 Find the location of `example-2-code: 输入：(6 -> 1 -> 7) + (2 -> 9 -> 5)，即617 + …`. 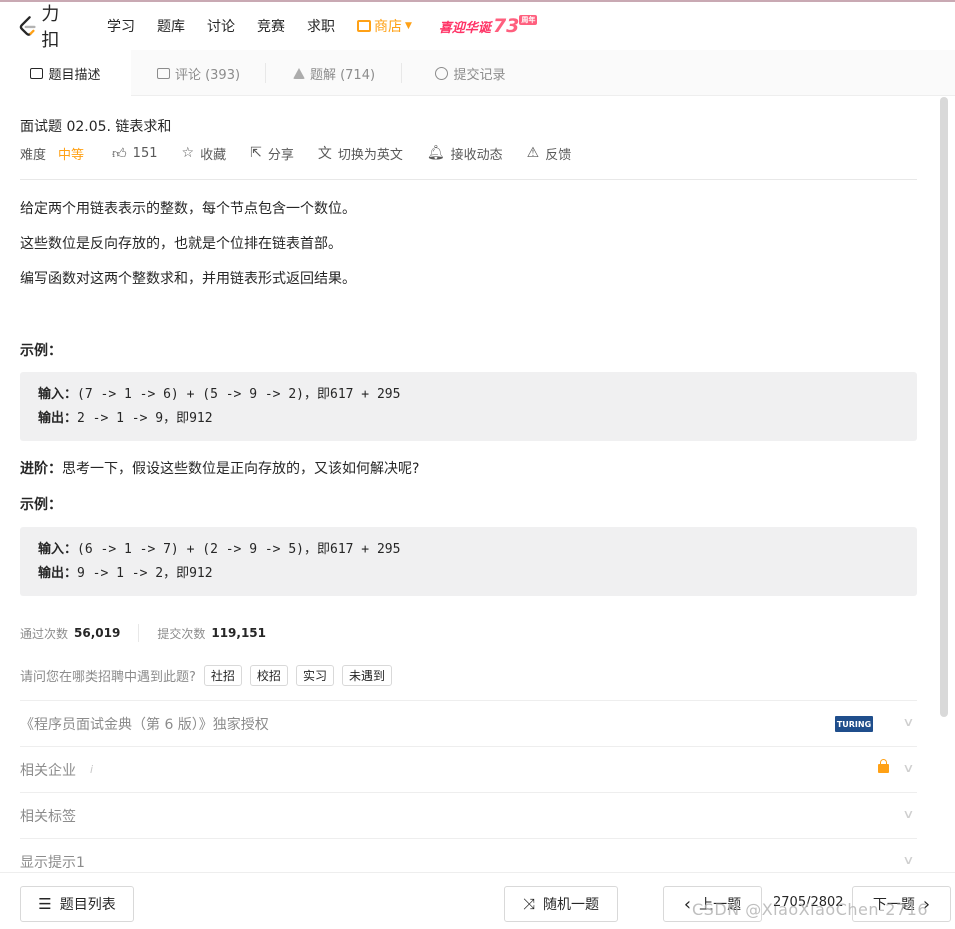

example-2-code: 输入：(6 -> 1 -> 7) + (2 -> 9 -> 5)，即617 + … is located at coordinates (468, 561).